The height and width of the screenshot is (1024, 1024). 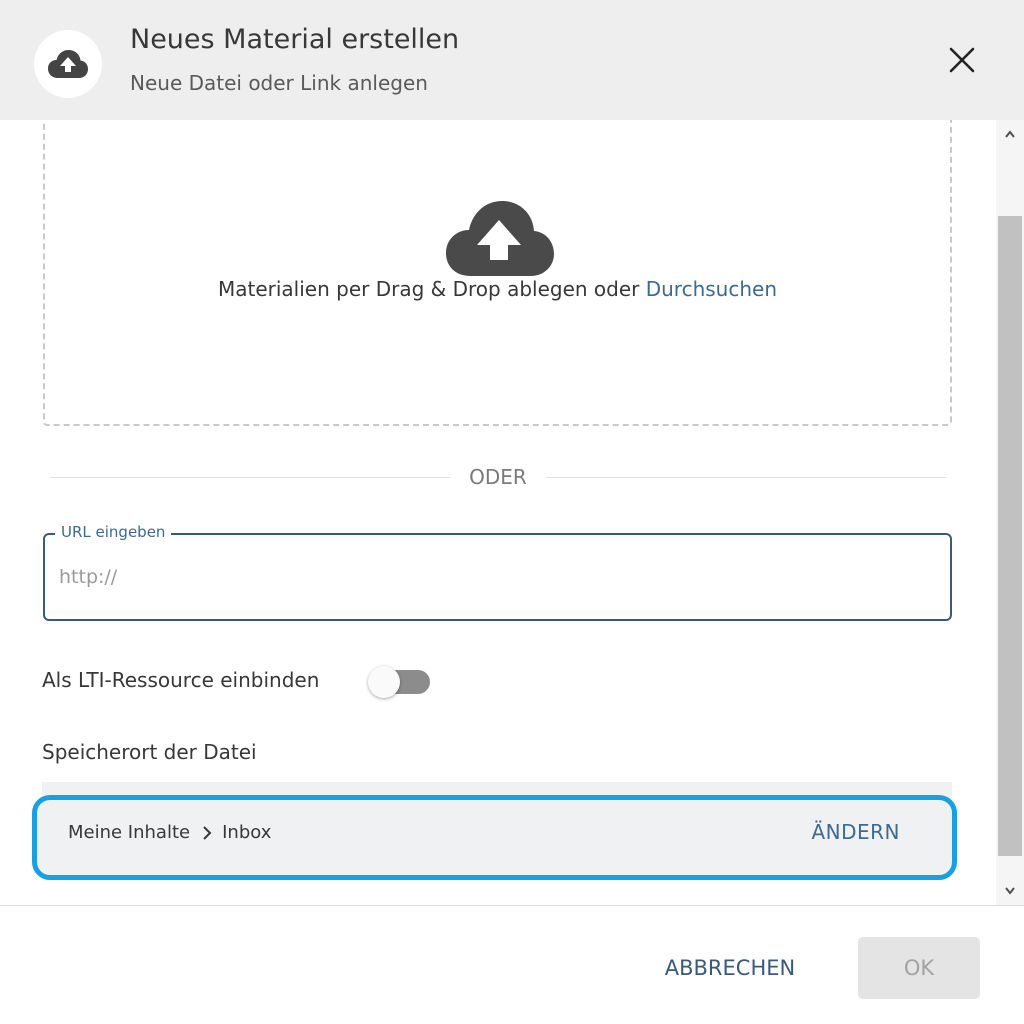 What do you see at coordinates (113, 532) in the screenshot?
I see `url-field-label: URL eingeben` at bounding box center [113, 532].